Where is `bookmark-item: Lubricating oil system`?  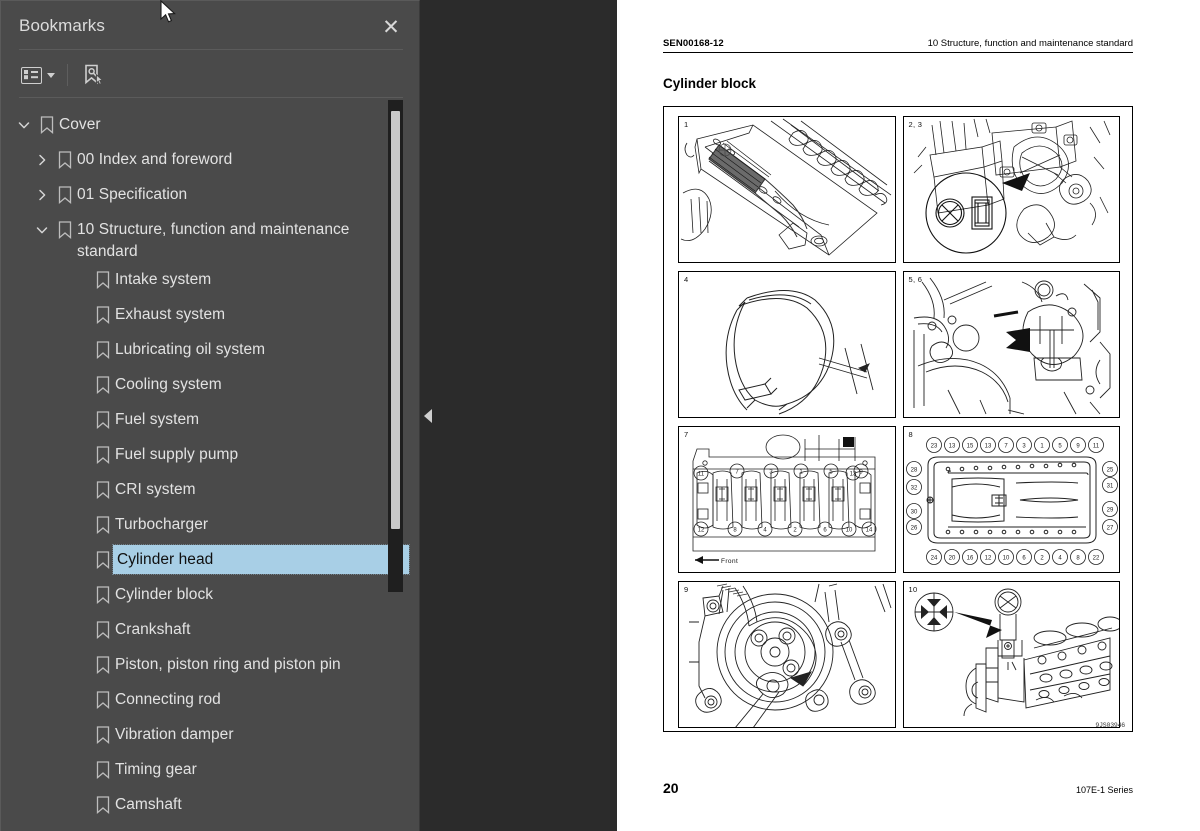
bookmark-item: Lubricating oil system is located at coordinates (211, 350).